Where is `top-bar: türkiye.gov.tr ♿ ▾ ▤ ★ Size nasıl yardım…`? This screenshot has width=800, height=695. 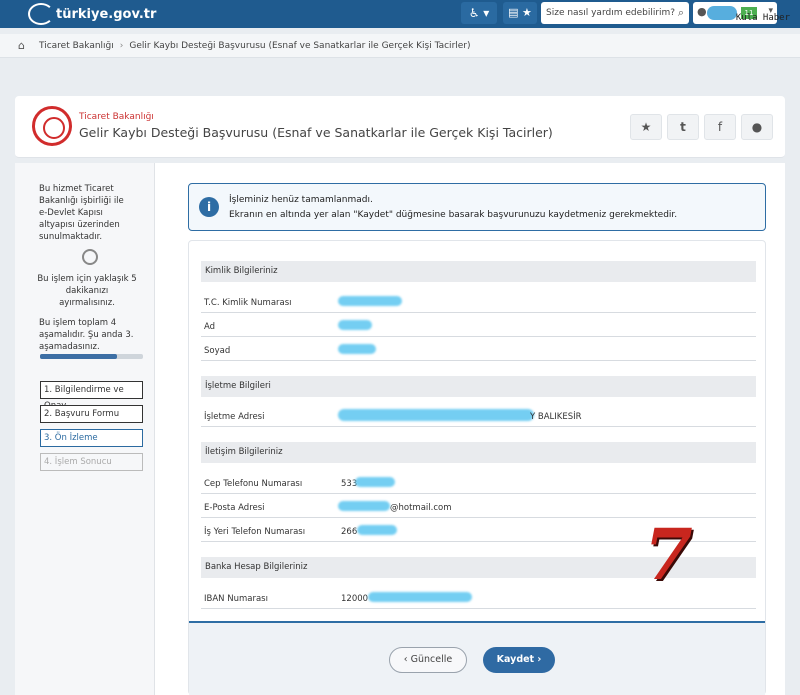 top-bar: türkiye.gov.tr ♿ ▾ ▤ ★ Size nasıl yardım… is located at coordinates (400, 14).